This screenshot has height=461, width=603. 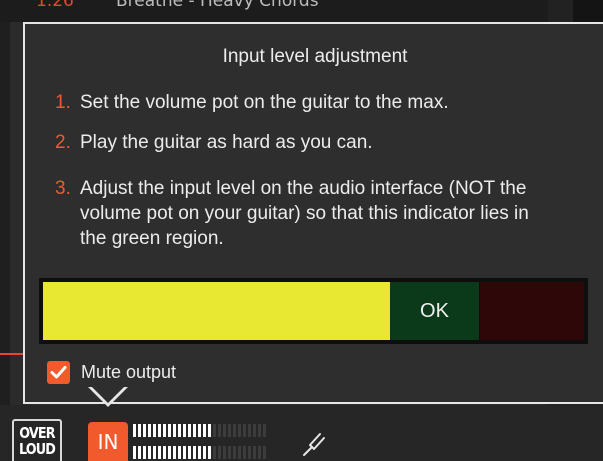 What do you see at coordinates (108, 441) in the screenshot?
I see `input-button: IN` at bounding box center [108, 441].